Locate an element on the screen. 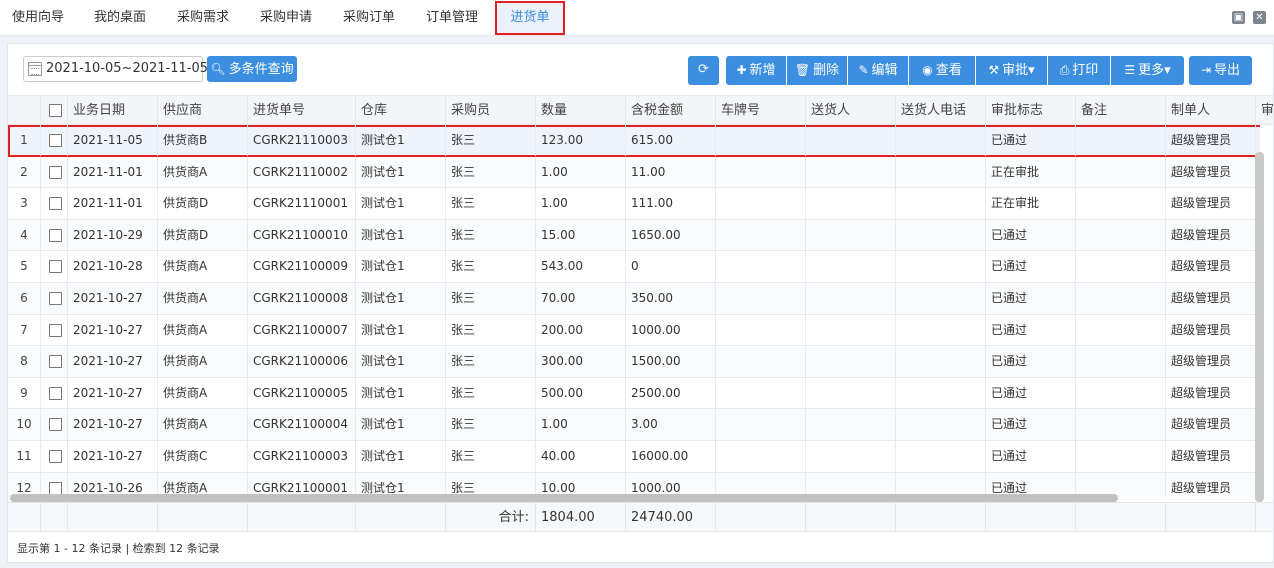 Image resolution: width=1274 pixels, height=568 pixels. header-receipt-no: 进货单号 is located at coordinates (302, 110).